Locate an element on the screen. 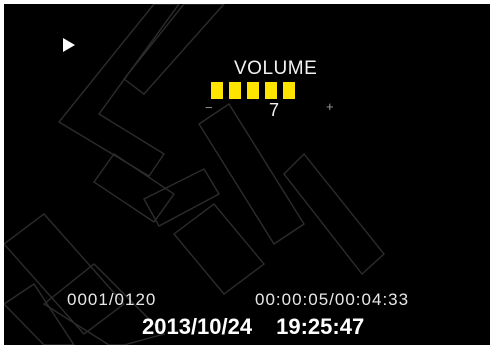 The height and width of the screenshot is (349, 494). volume-plus-label: + is located at coordinates (330, 106).